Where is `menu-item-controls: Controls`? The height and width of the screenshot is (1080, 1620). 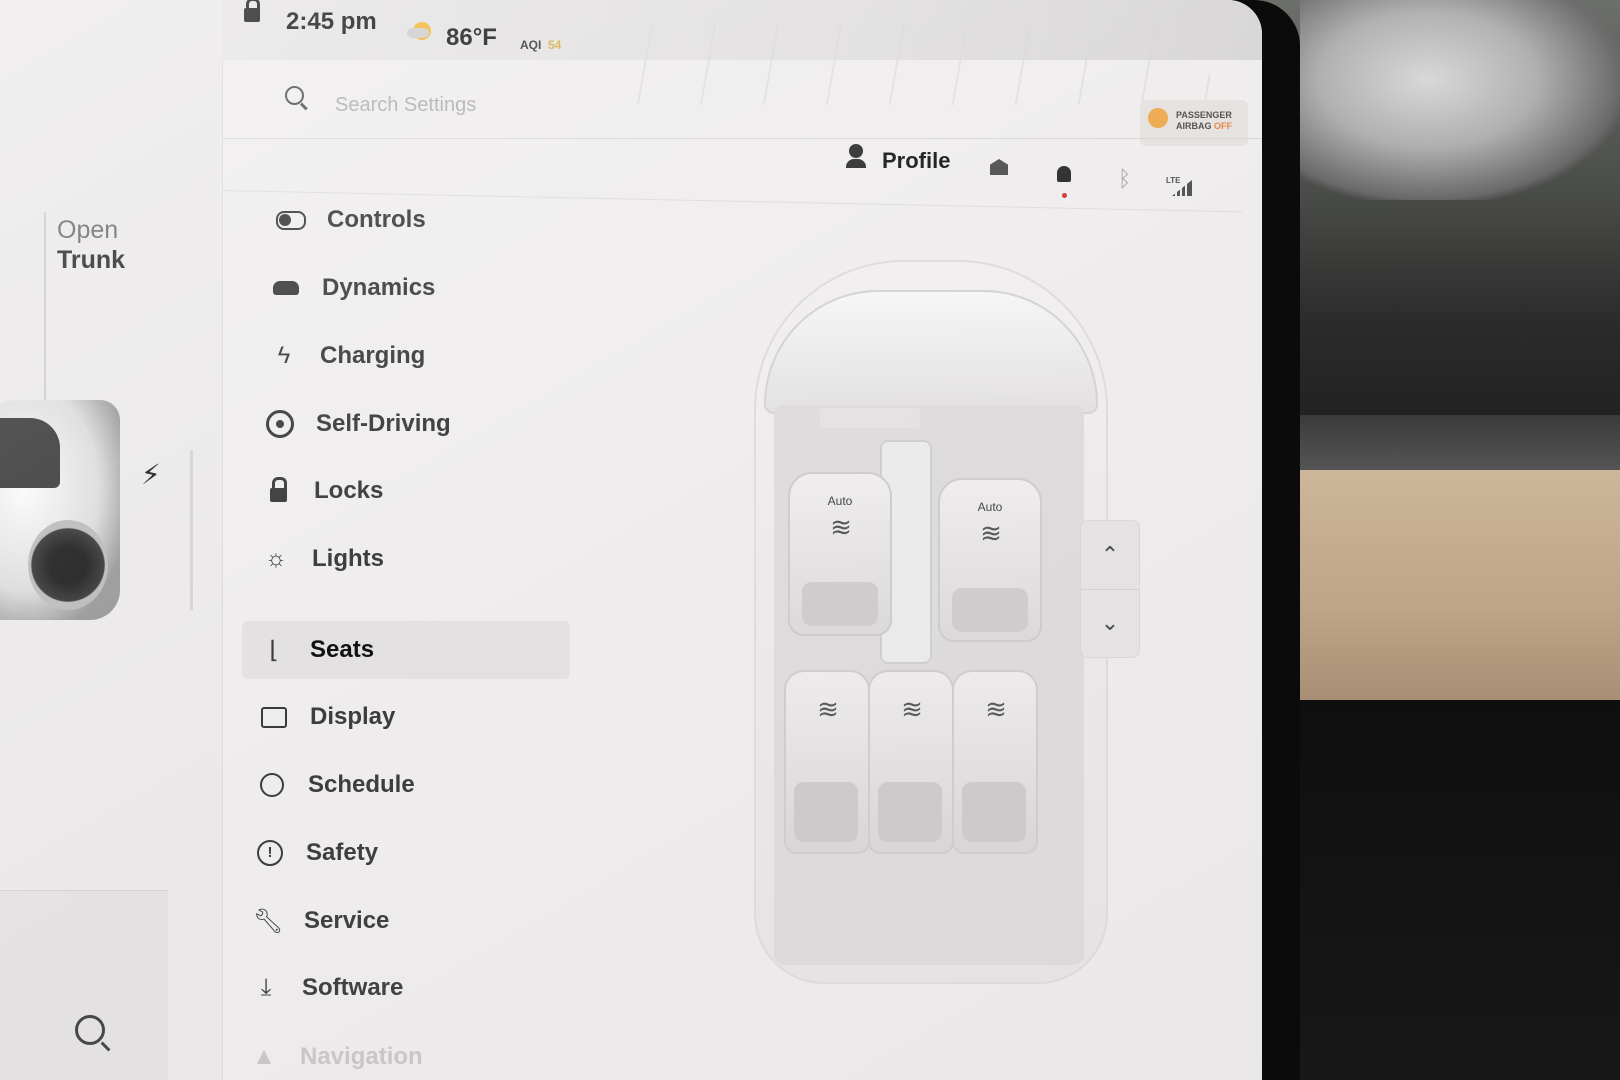 menu-item-controls: Controls is located at coordinates (415, 220).